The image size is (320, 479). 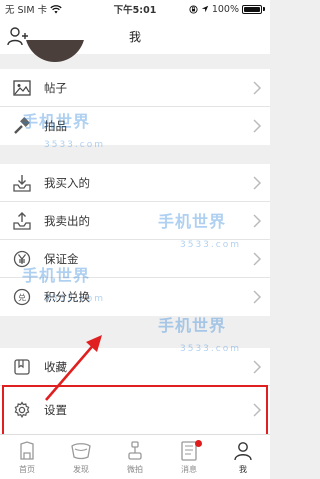 I want to click on wifi-icon, so click(x=56, y=8).